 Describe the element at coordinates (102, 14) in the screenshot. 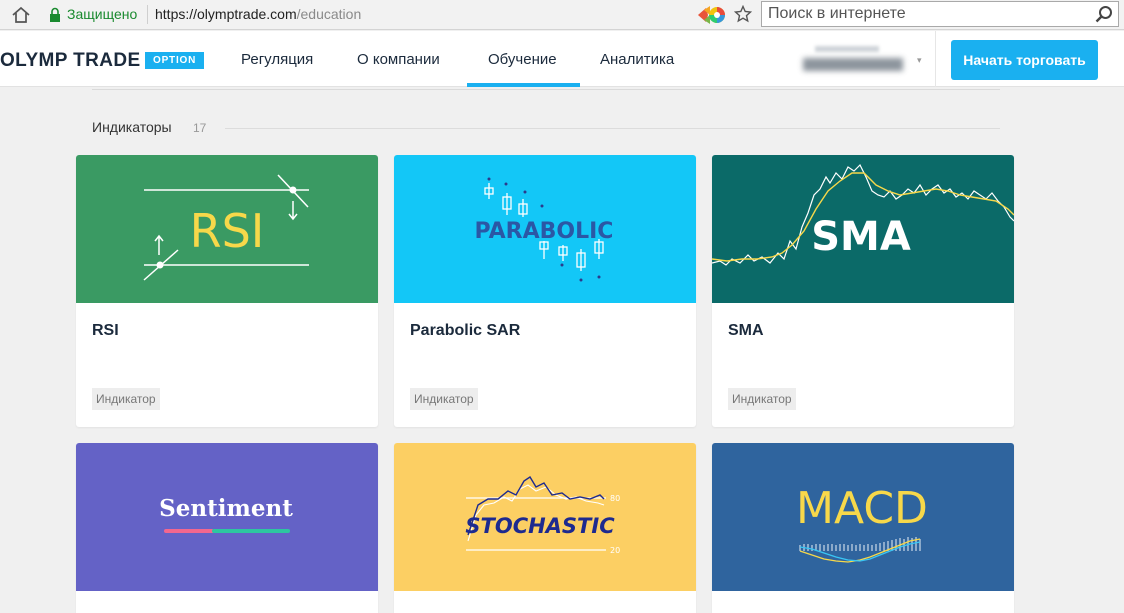

I see `secure-label: Защищено` at that location.